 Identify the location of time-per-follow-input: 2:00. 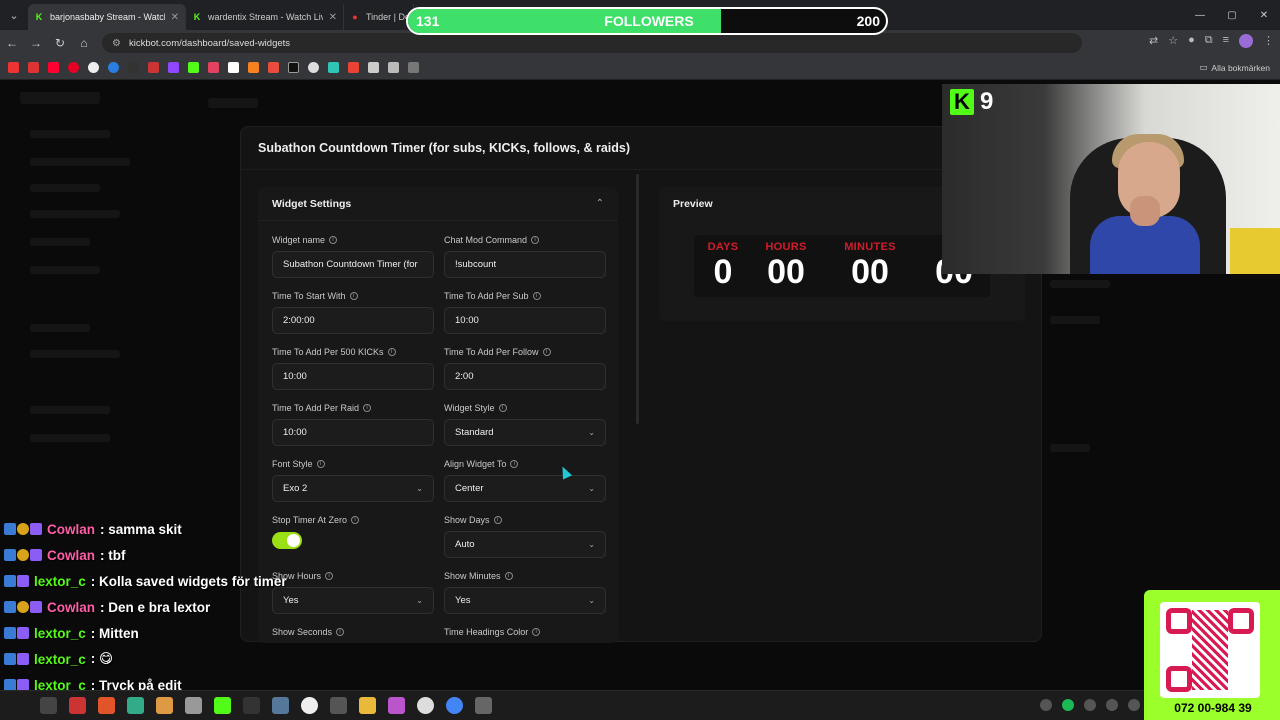
(525, 376).